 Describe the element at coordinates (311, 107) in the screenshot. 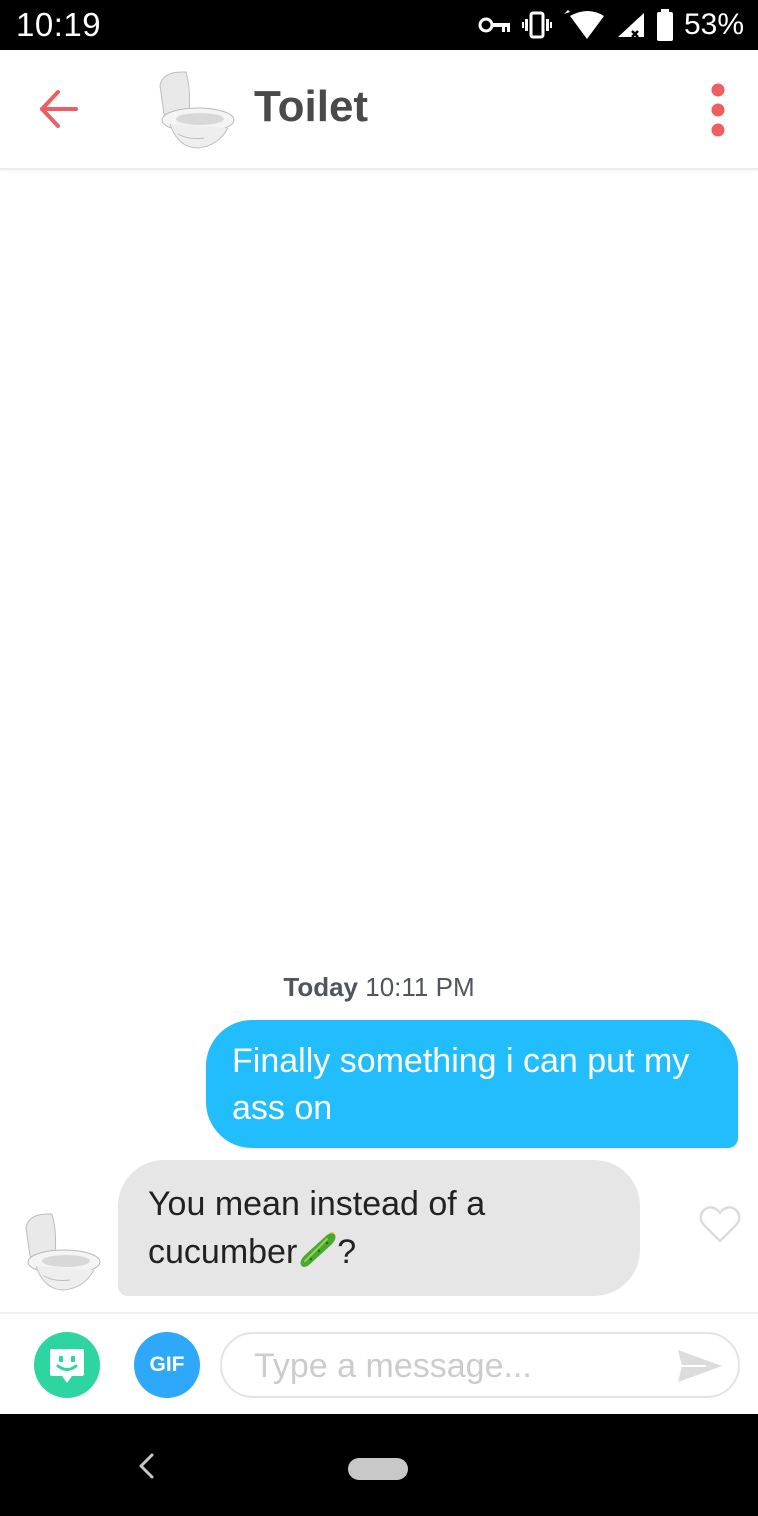

I see `page-title: Toilet` at that location.